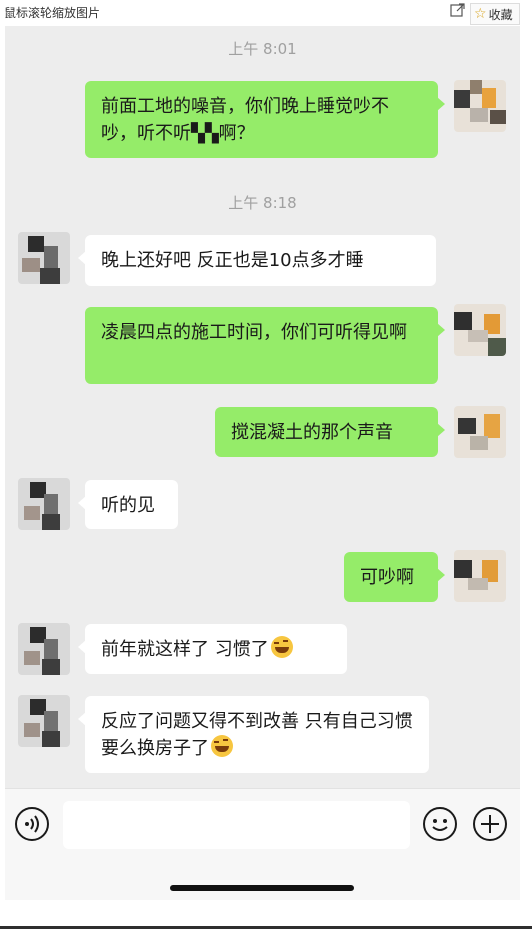 This screenshot has height=929, width=532. Describe the element at coordinates (490, 824) in the screenshot. I see `plus-circle-icon` at that location.